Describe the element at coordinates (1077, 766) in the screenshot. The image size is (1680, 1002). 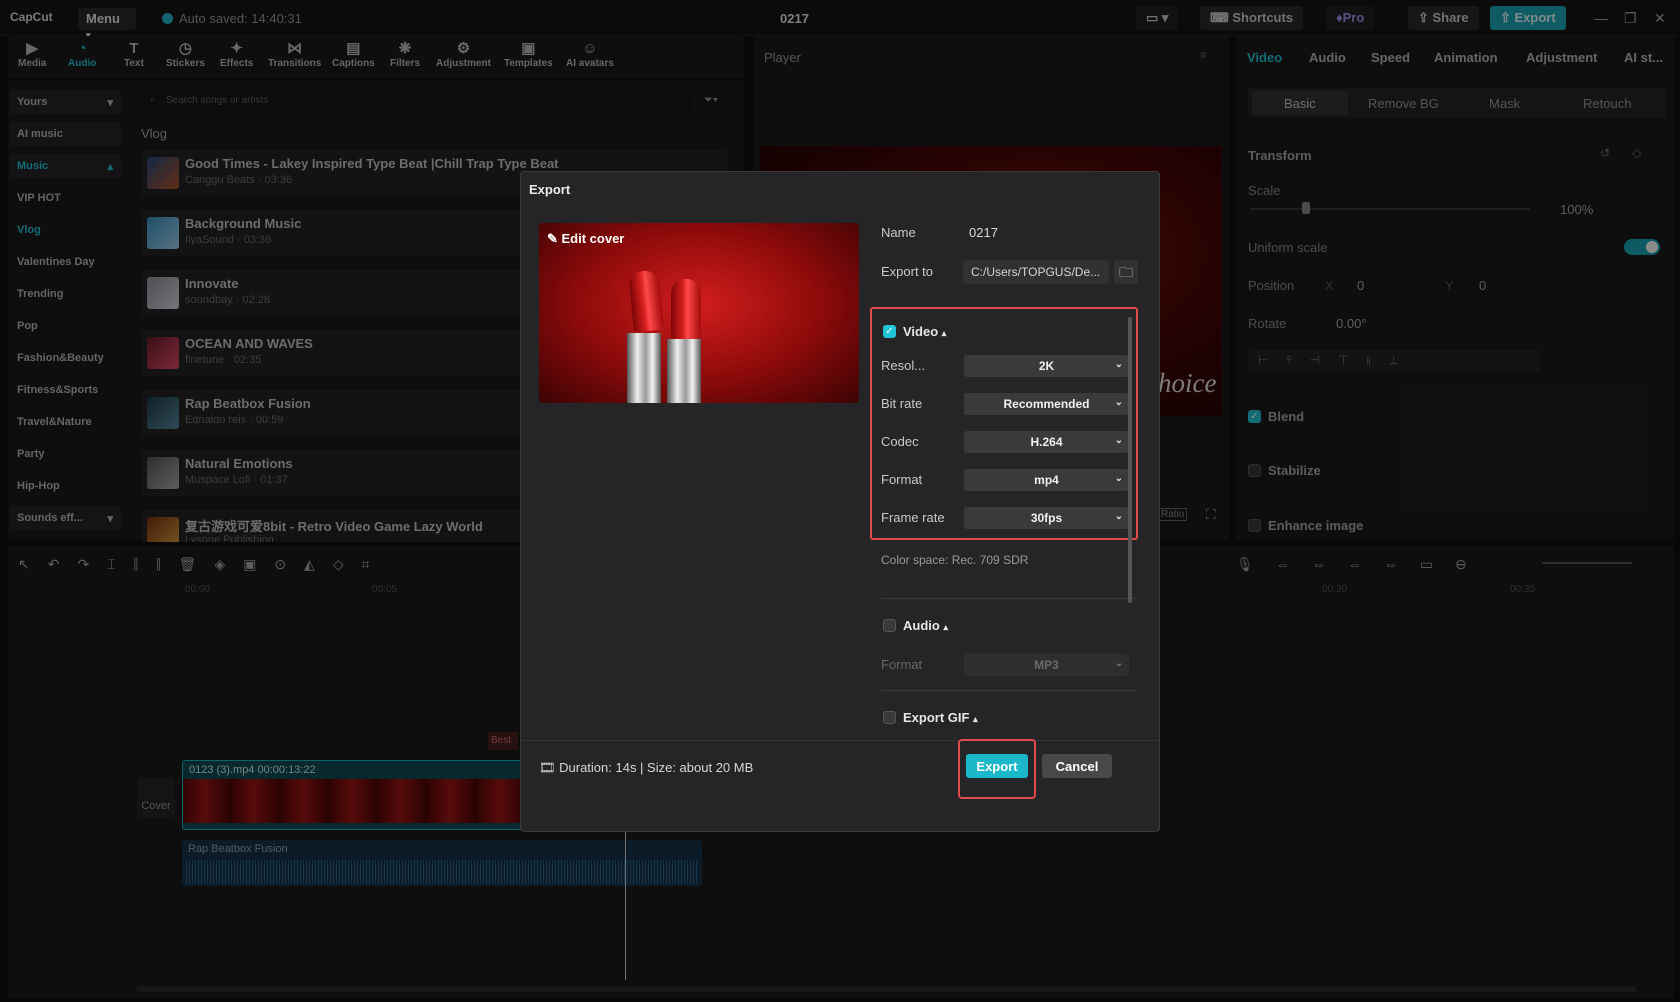
I see `cancel-button: Cancel` at that location.